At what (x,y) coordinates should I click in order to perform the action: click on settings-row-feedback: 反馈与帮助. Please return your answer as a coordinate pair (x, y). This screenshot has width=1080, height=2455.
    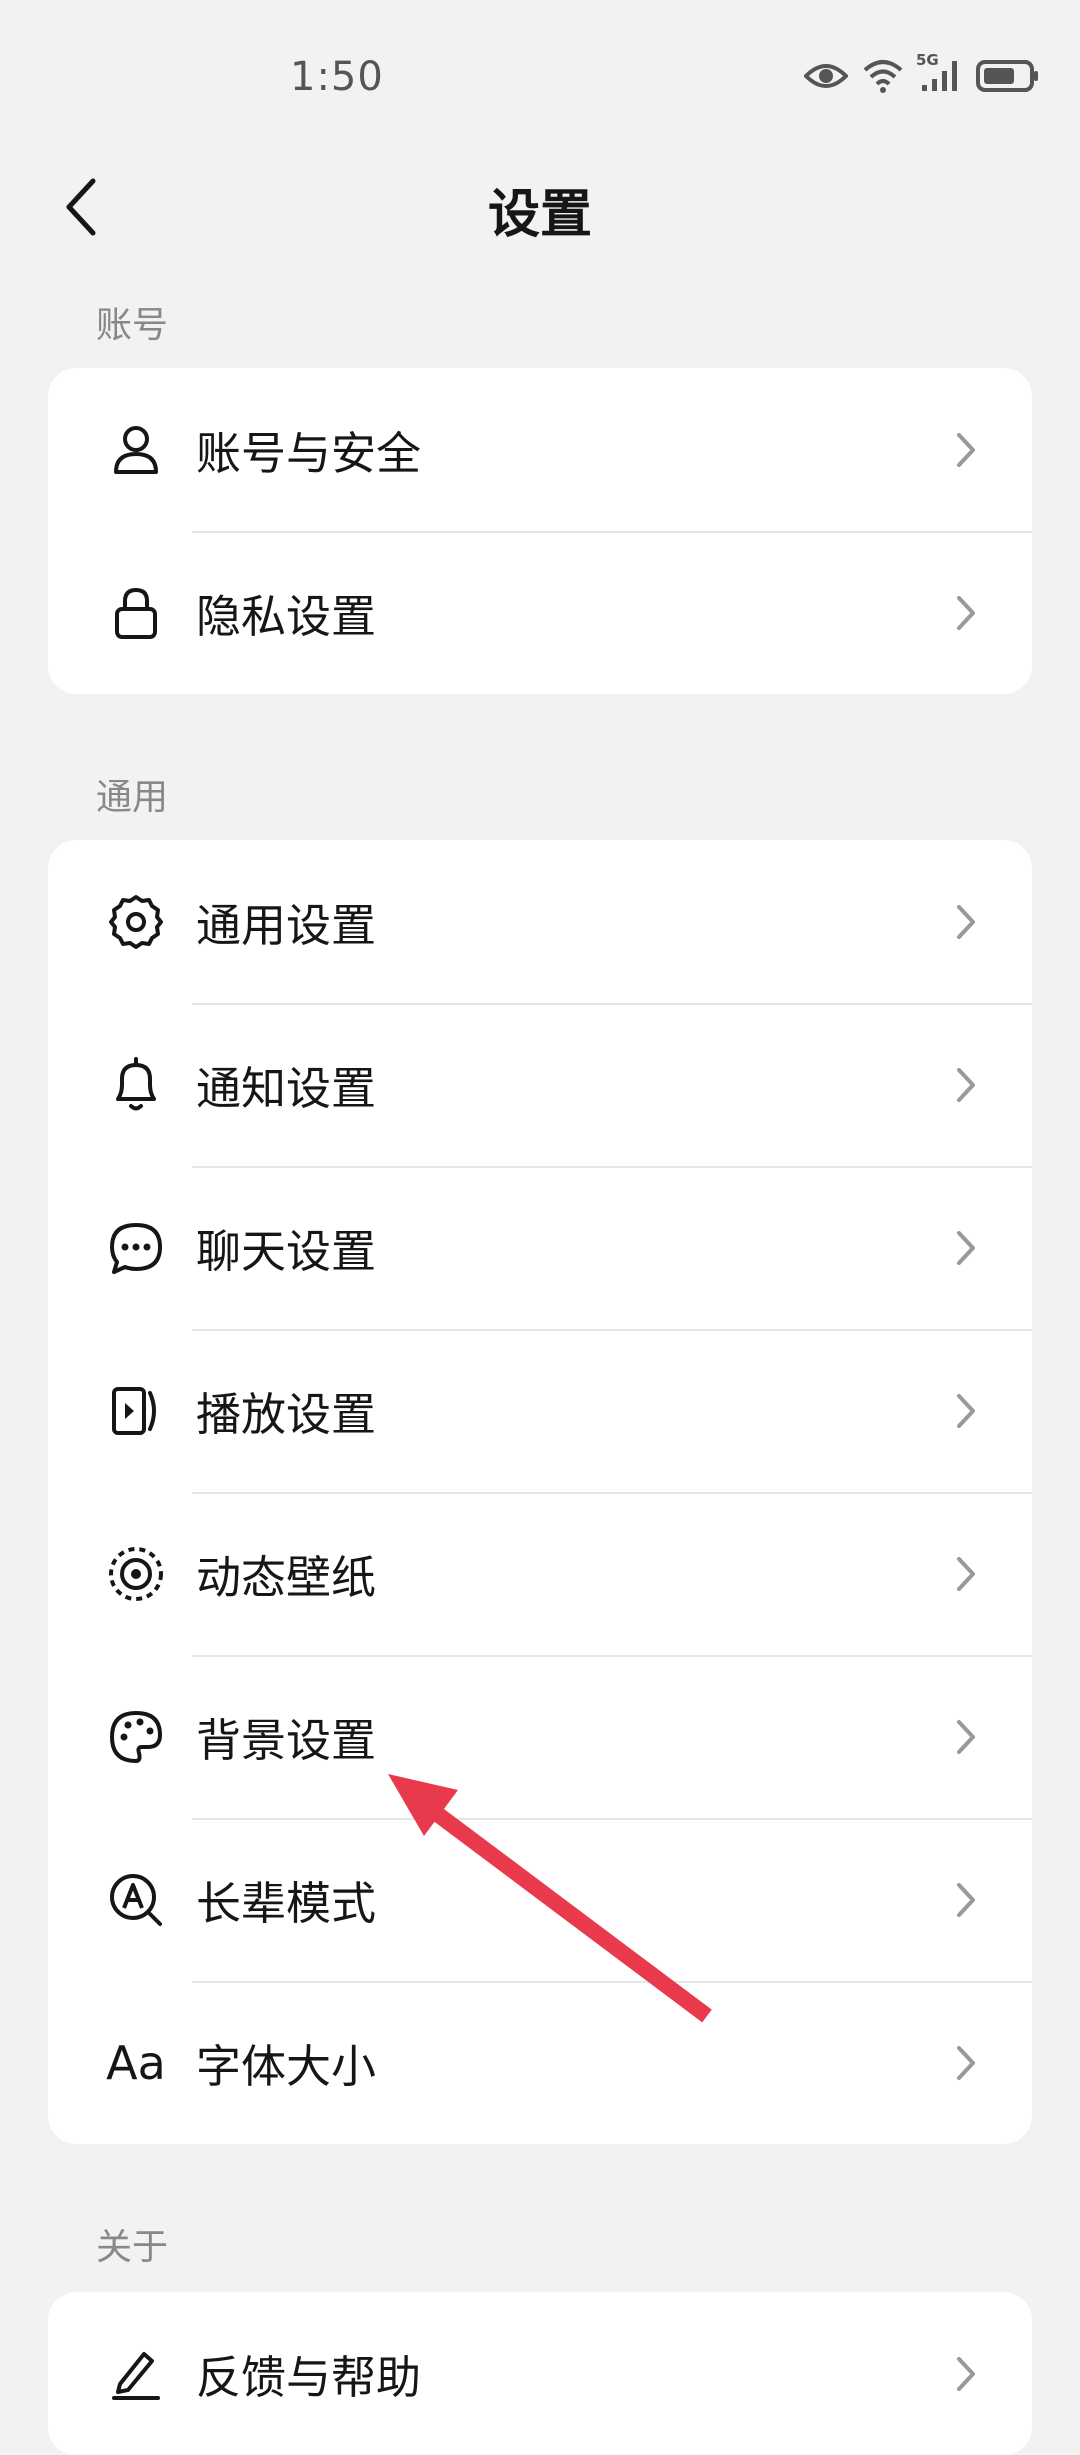
    Looking at the image, I should click on (540, 2373).